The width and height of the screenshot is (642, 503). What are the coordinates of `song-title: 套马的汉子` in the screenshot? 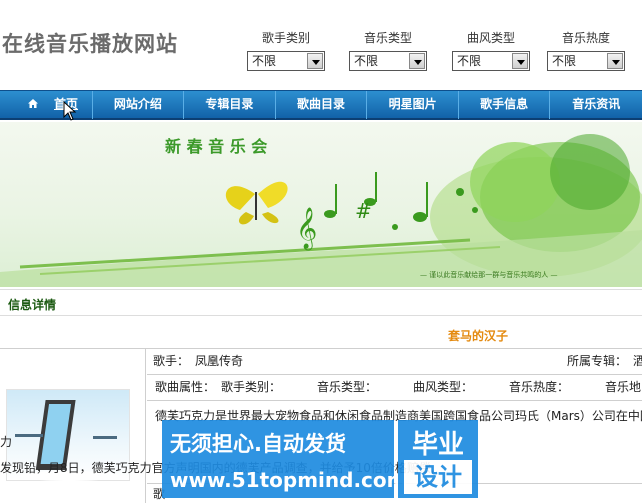 It's located at (478, 336).